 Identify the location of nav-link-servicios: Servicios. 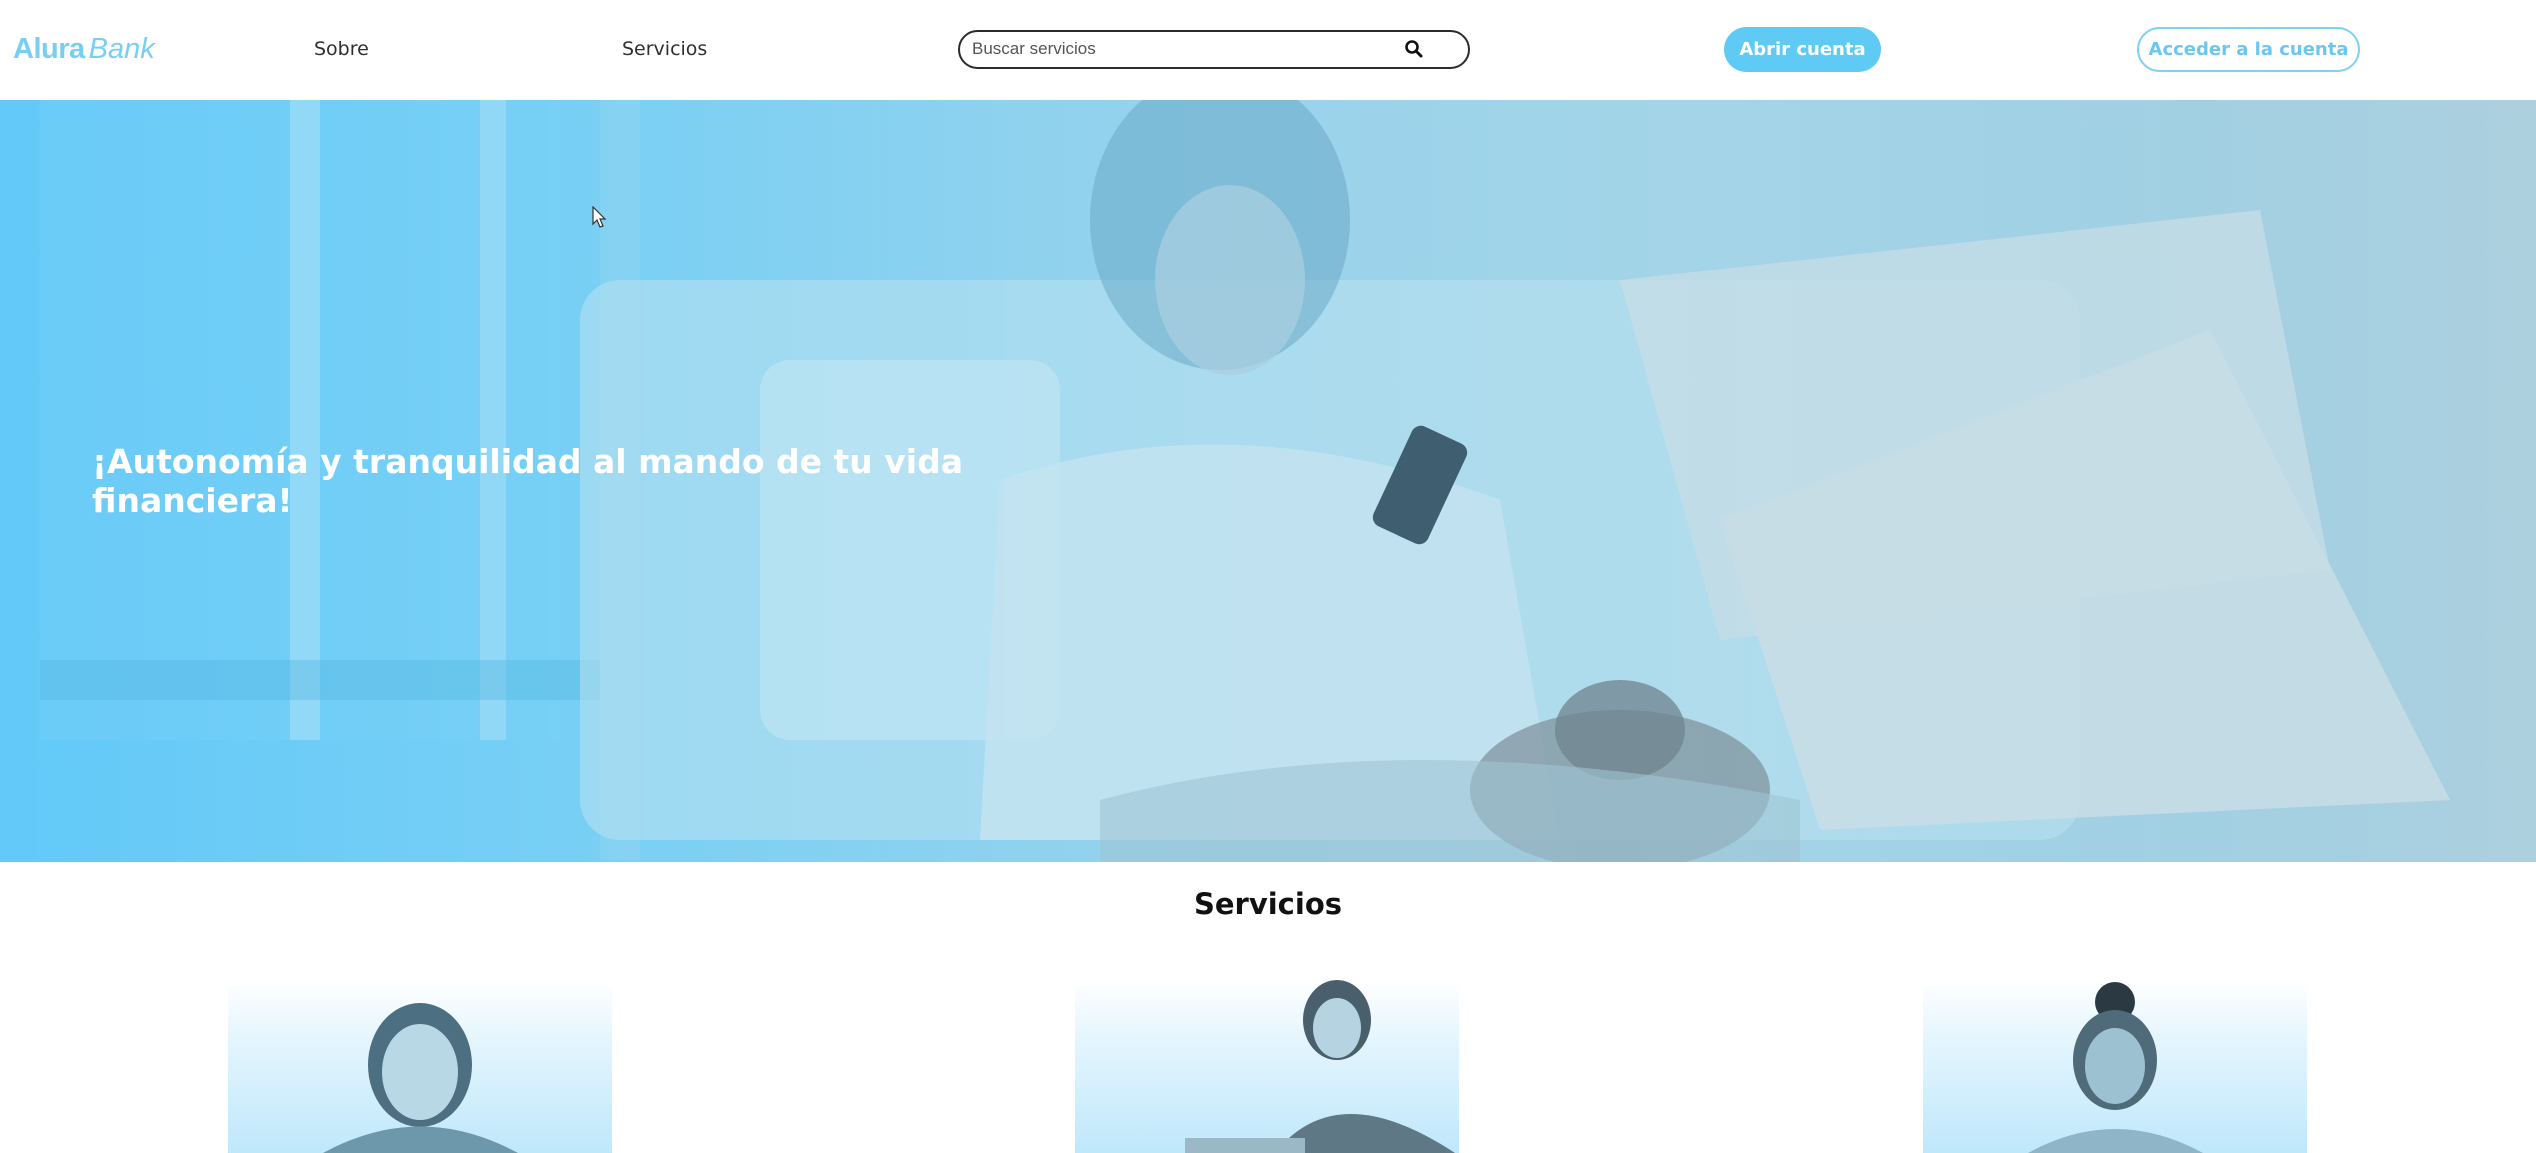
(664, 49).